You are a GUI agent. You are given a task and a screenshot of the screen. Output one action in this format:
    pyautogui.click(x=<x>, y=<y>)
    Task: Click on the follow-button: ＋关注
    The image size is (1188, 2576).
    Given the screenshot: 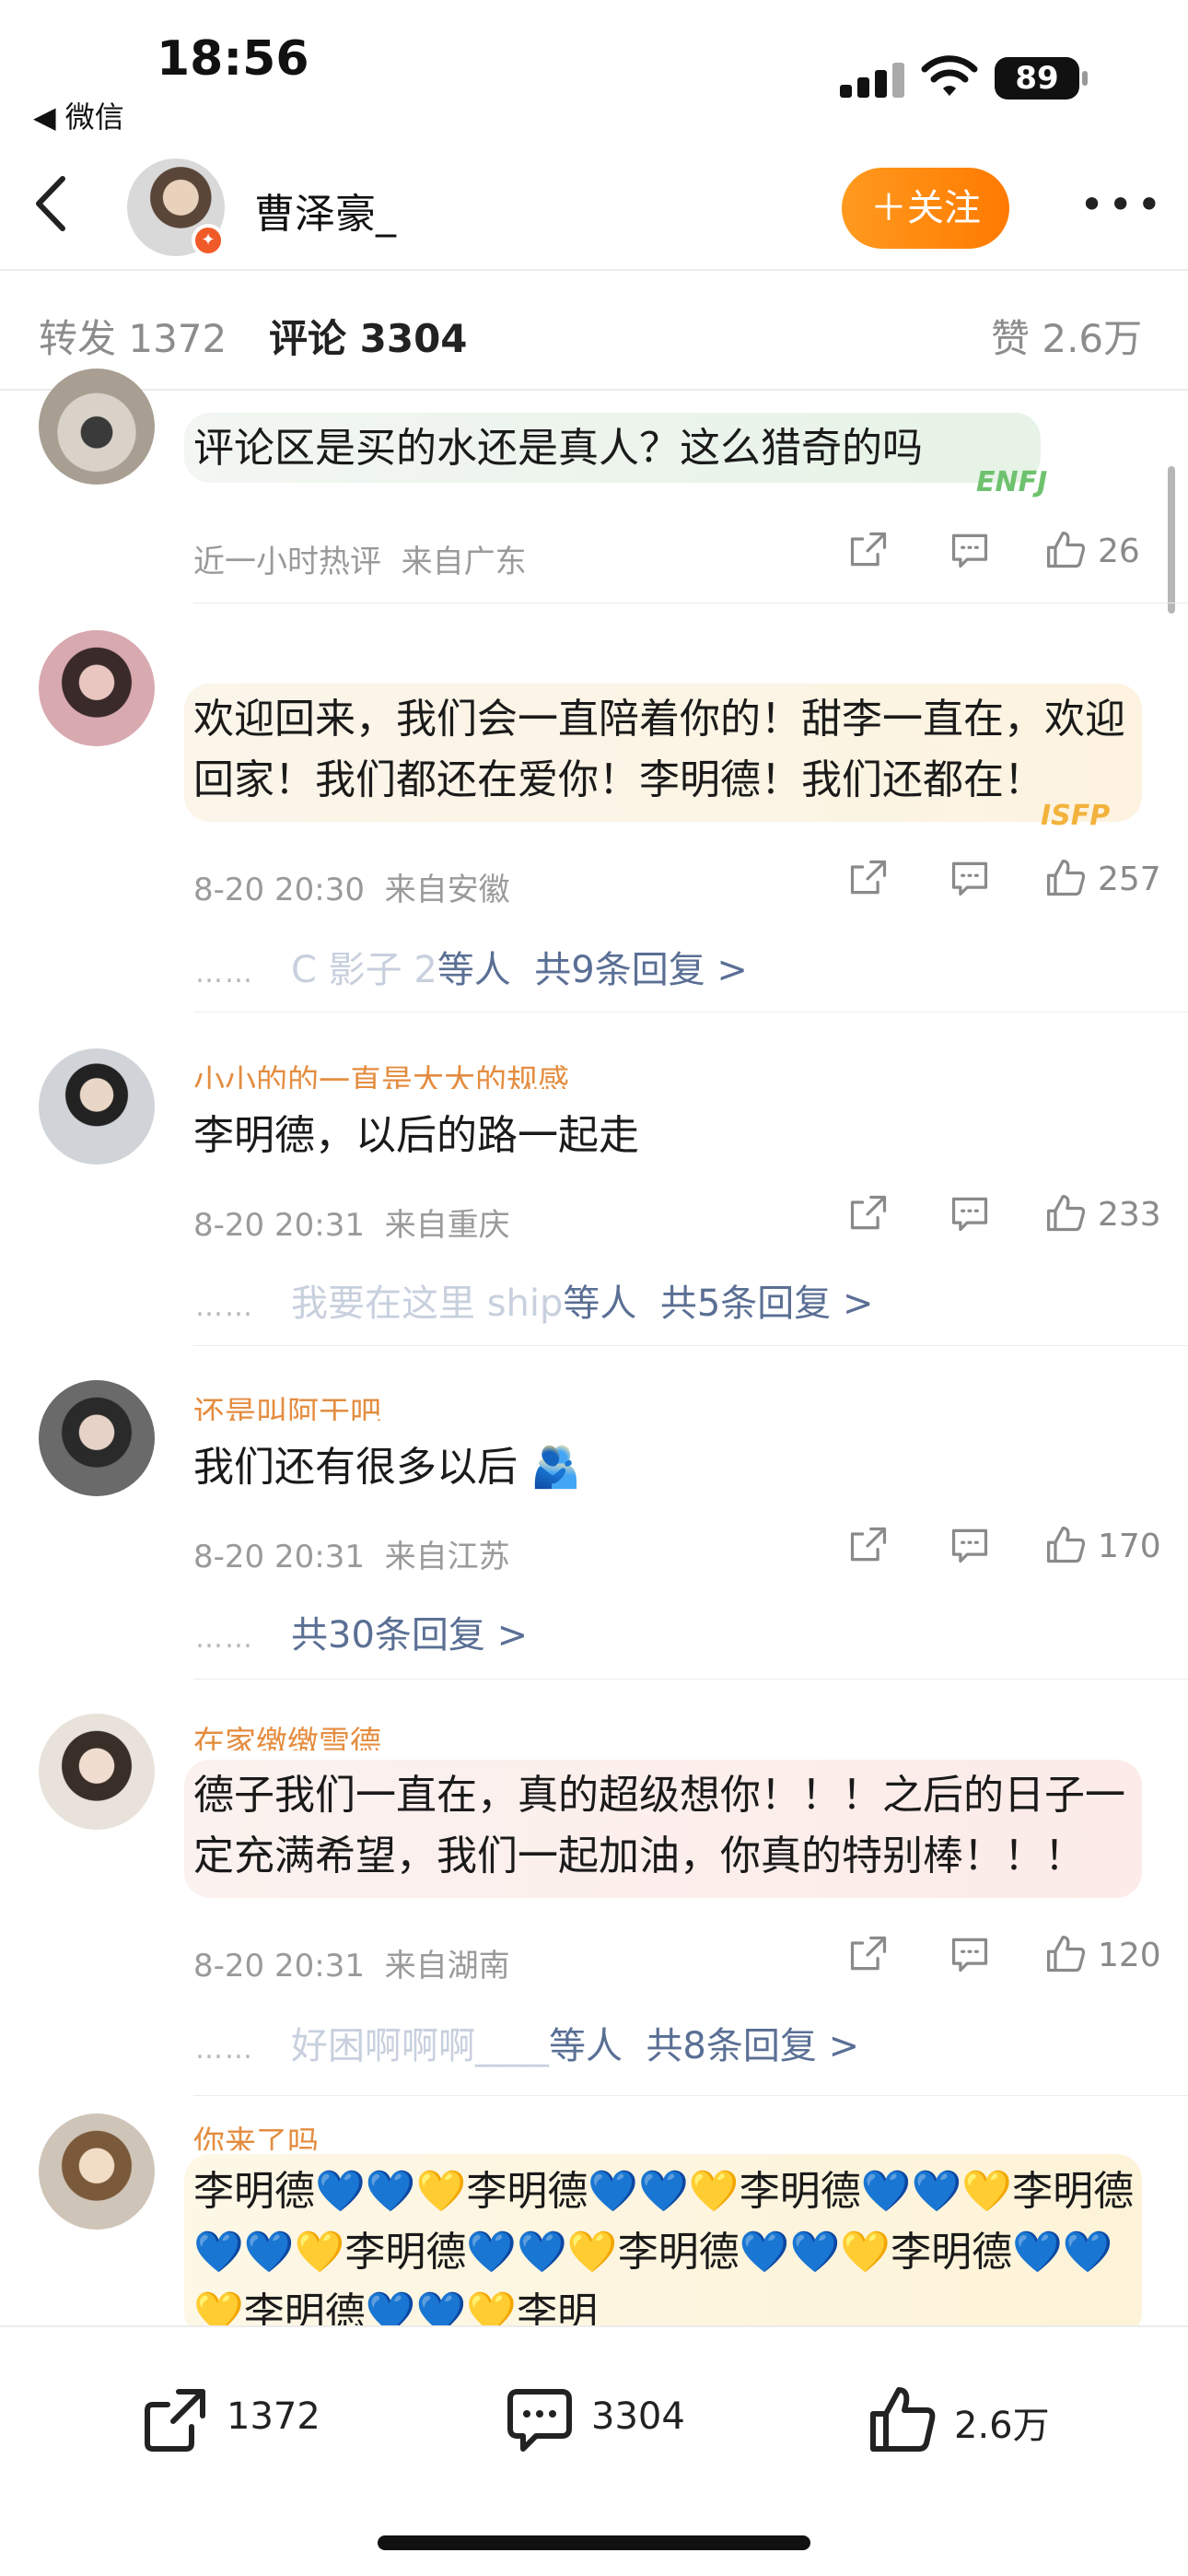 What is the action you would take?
    pyautogui.click(x=925, y=208)
    